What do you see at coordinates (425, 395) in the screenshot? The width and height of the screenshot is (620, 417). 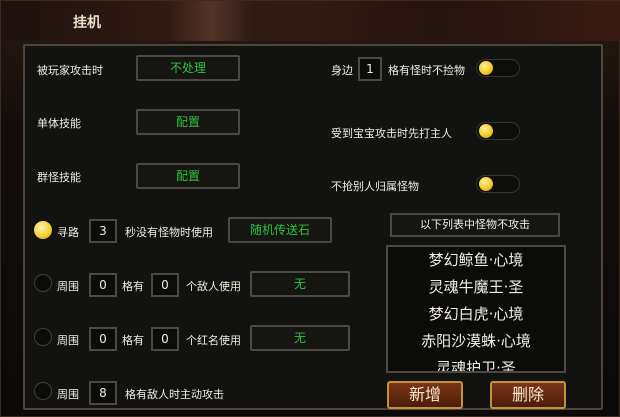 I see `add-button: 新增` at bounding box center [425, 395].